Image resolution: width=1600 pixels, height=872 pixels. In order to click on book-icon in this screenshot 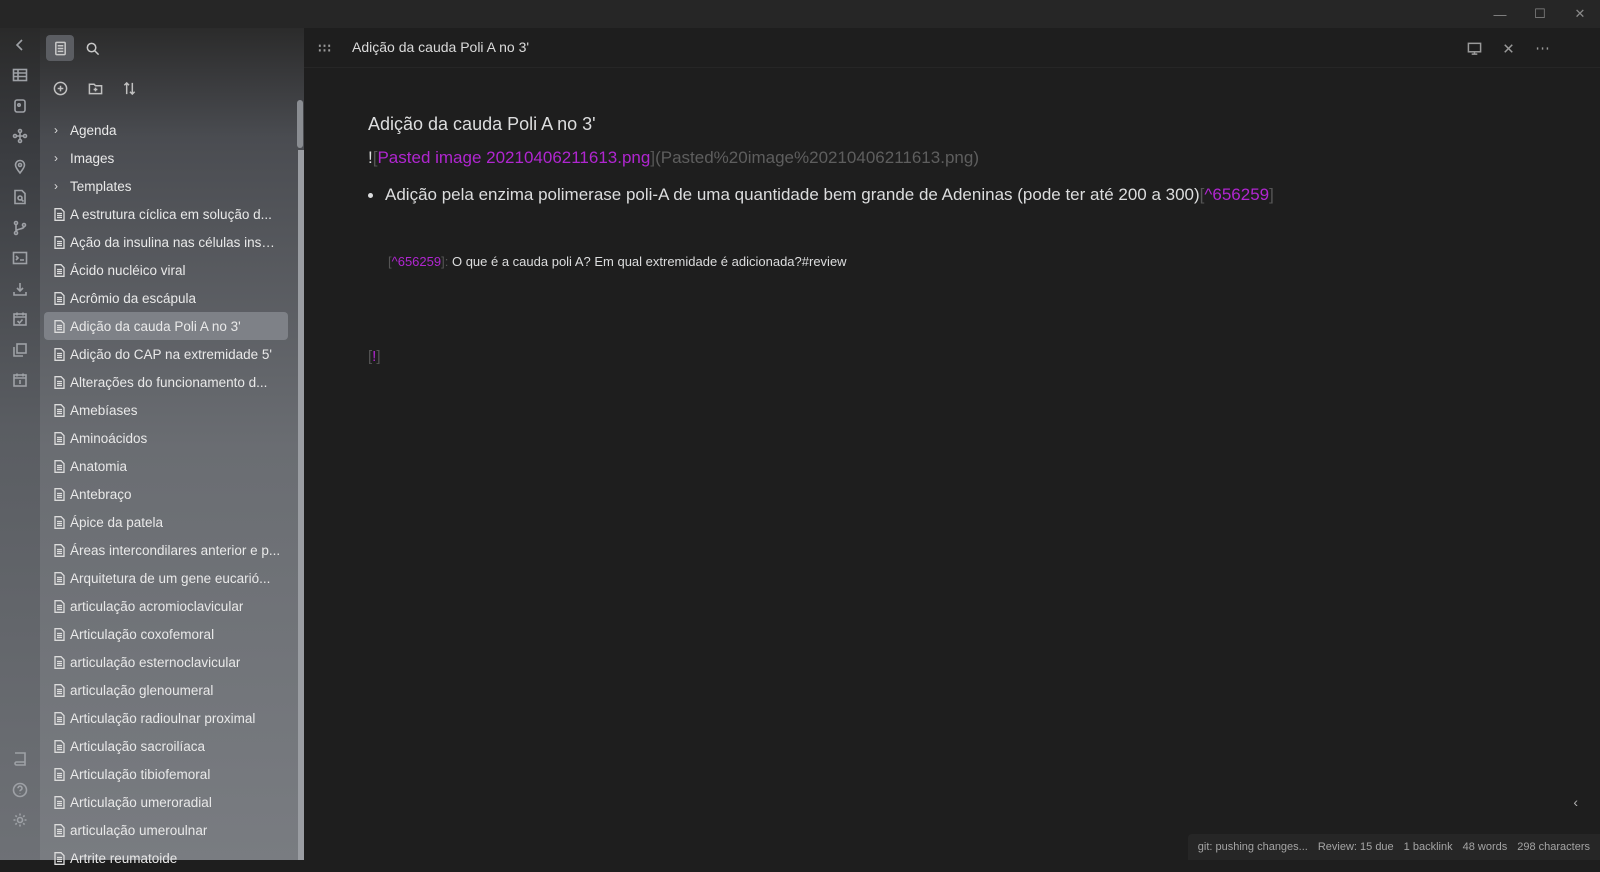, I will do `click(20, 759)`.